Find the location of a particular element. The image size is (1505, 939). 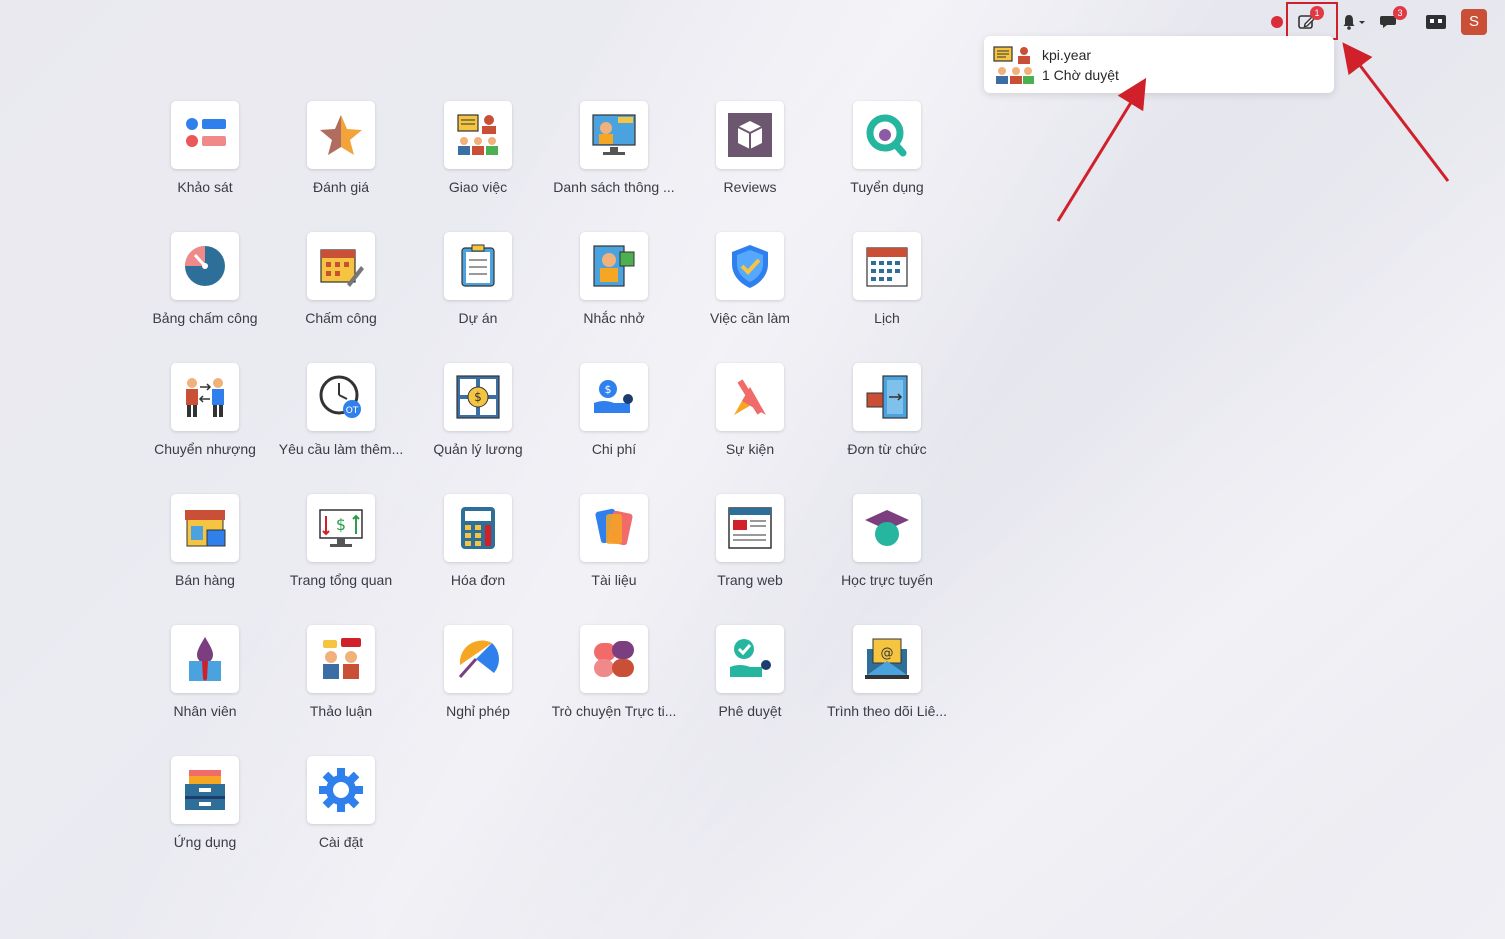

app-label: Nhắc nhở is located at coordinates (613, 318).